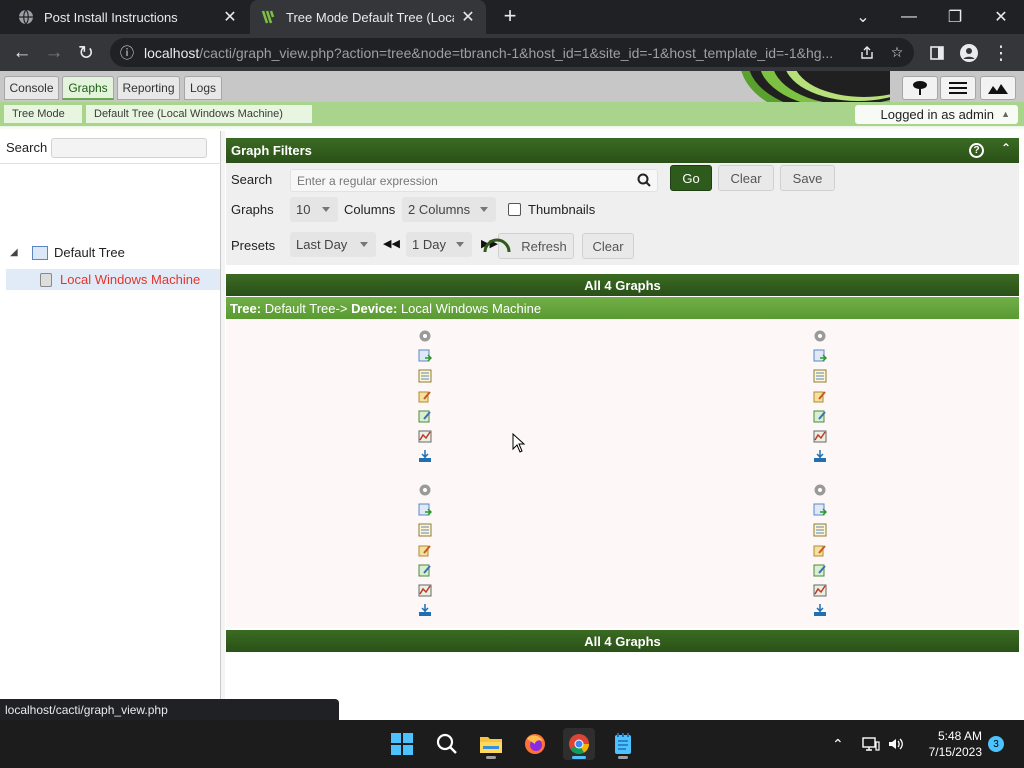 The height and width of the screenshot is (768, 1024). Describe the element at coordinates (402, 744) in the screenshot. I see `start-windows-icon` at that location.